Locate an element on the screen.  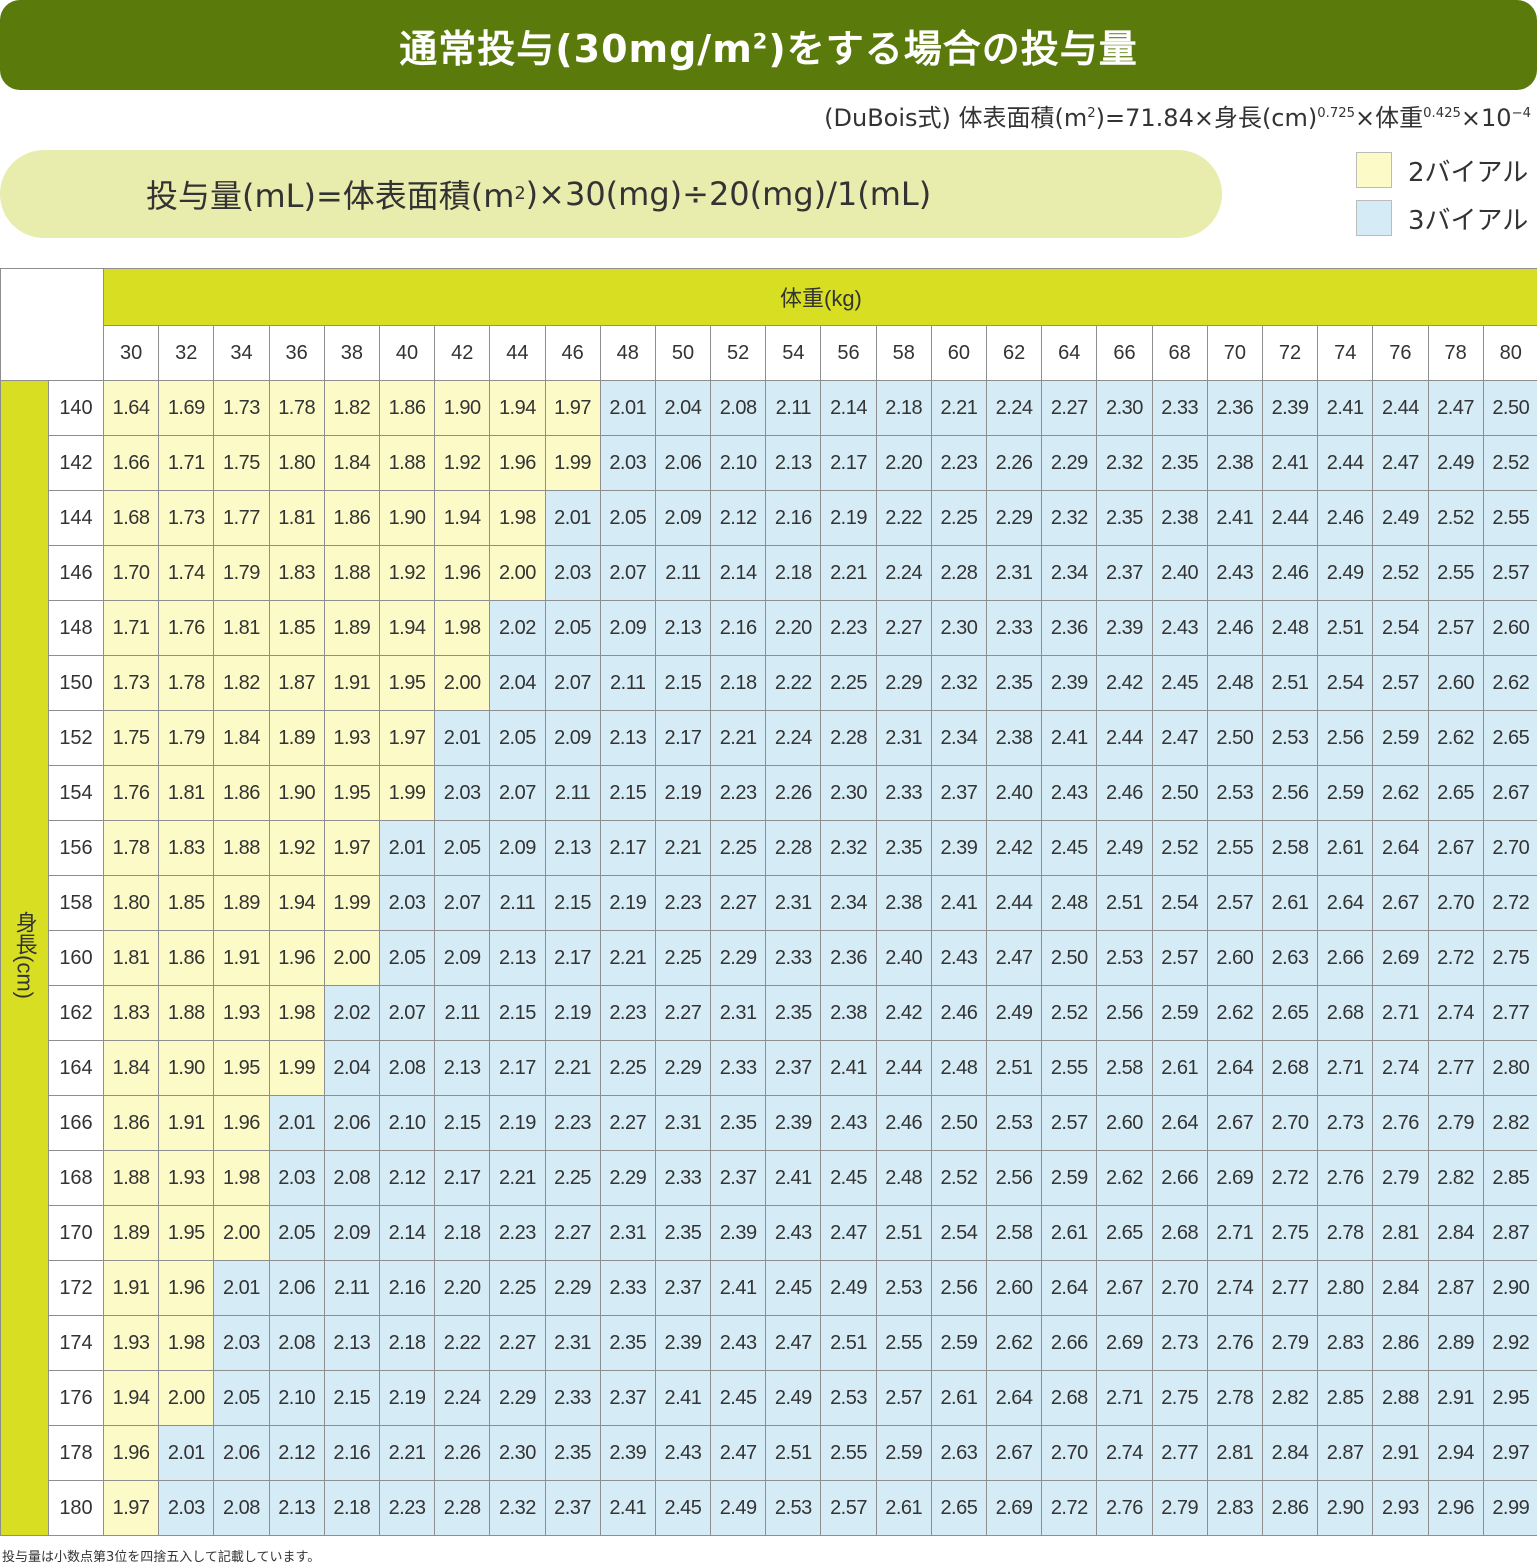
rounding-note: 投与量は小数点第3位を四捨五入して記載しています。 is located at coordinates (161, 1557).